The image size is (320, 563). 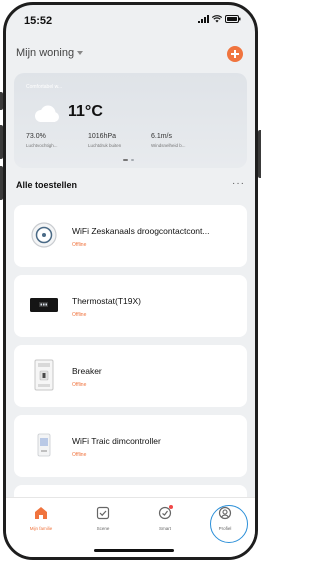 I want to click on section-title: Alle toestellen, so click(x=47, y=185).